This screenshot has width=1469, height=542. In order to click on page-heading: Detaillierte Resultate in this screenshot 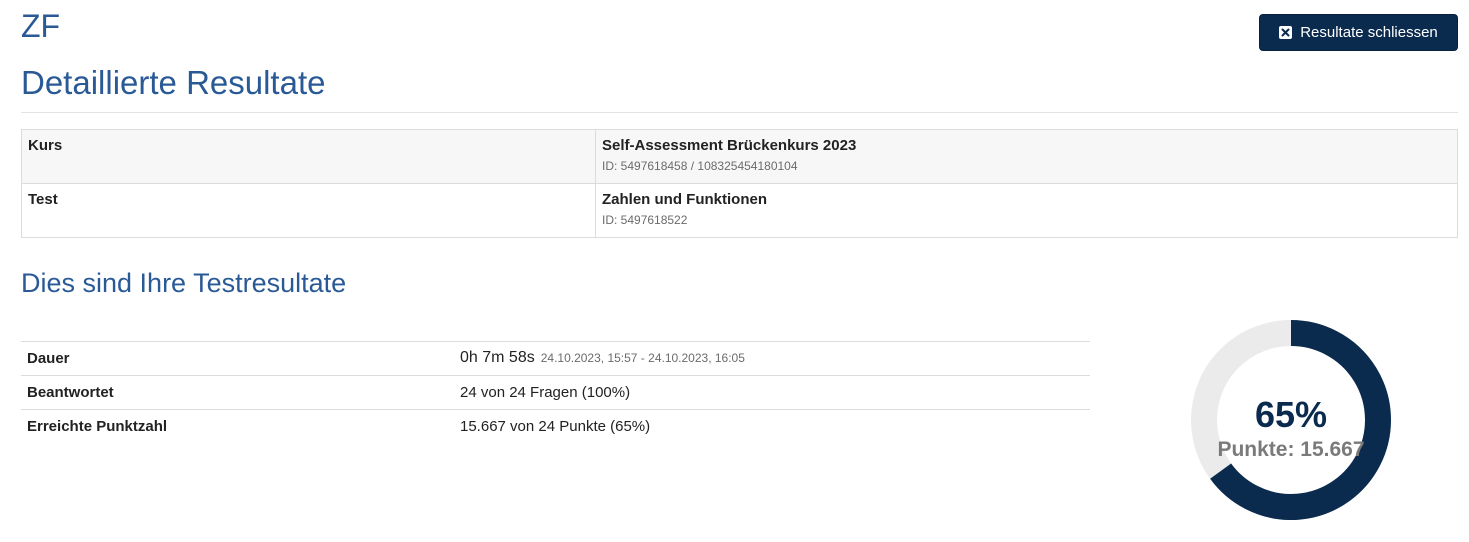, I will do `click(173, 82)`.